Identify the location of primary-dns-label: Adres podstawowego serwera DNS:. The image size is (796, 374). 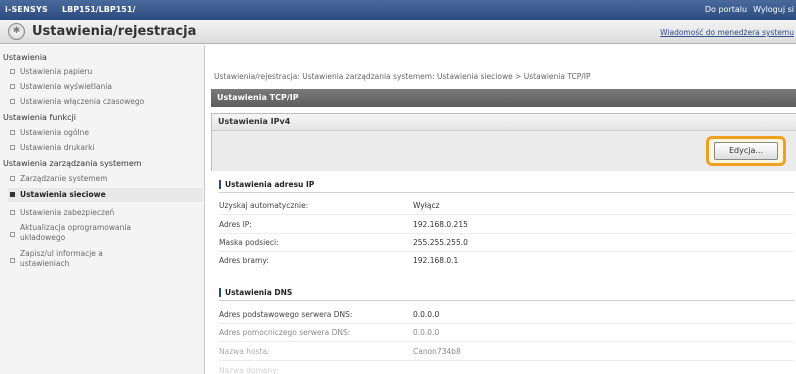
(286, 314).